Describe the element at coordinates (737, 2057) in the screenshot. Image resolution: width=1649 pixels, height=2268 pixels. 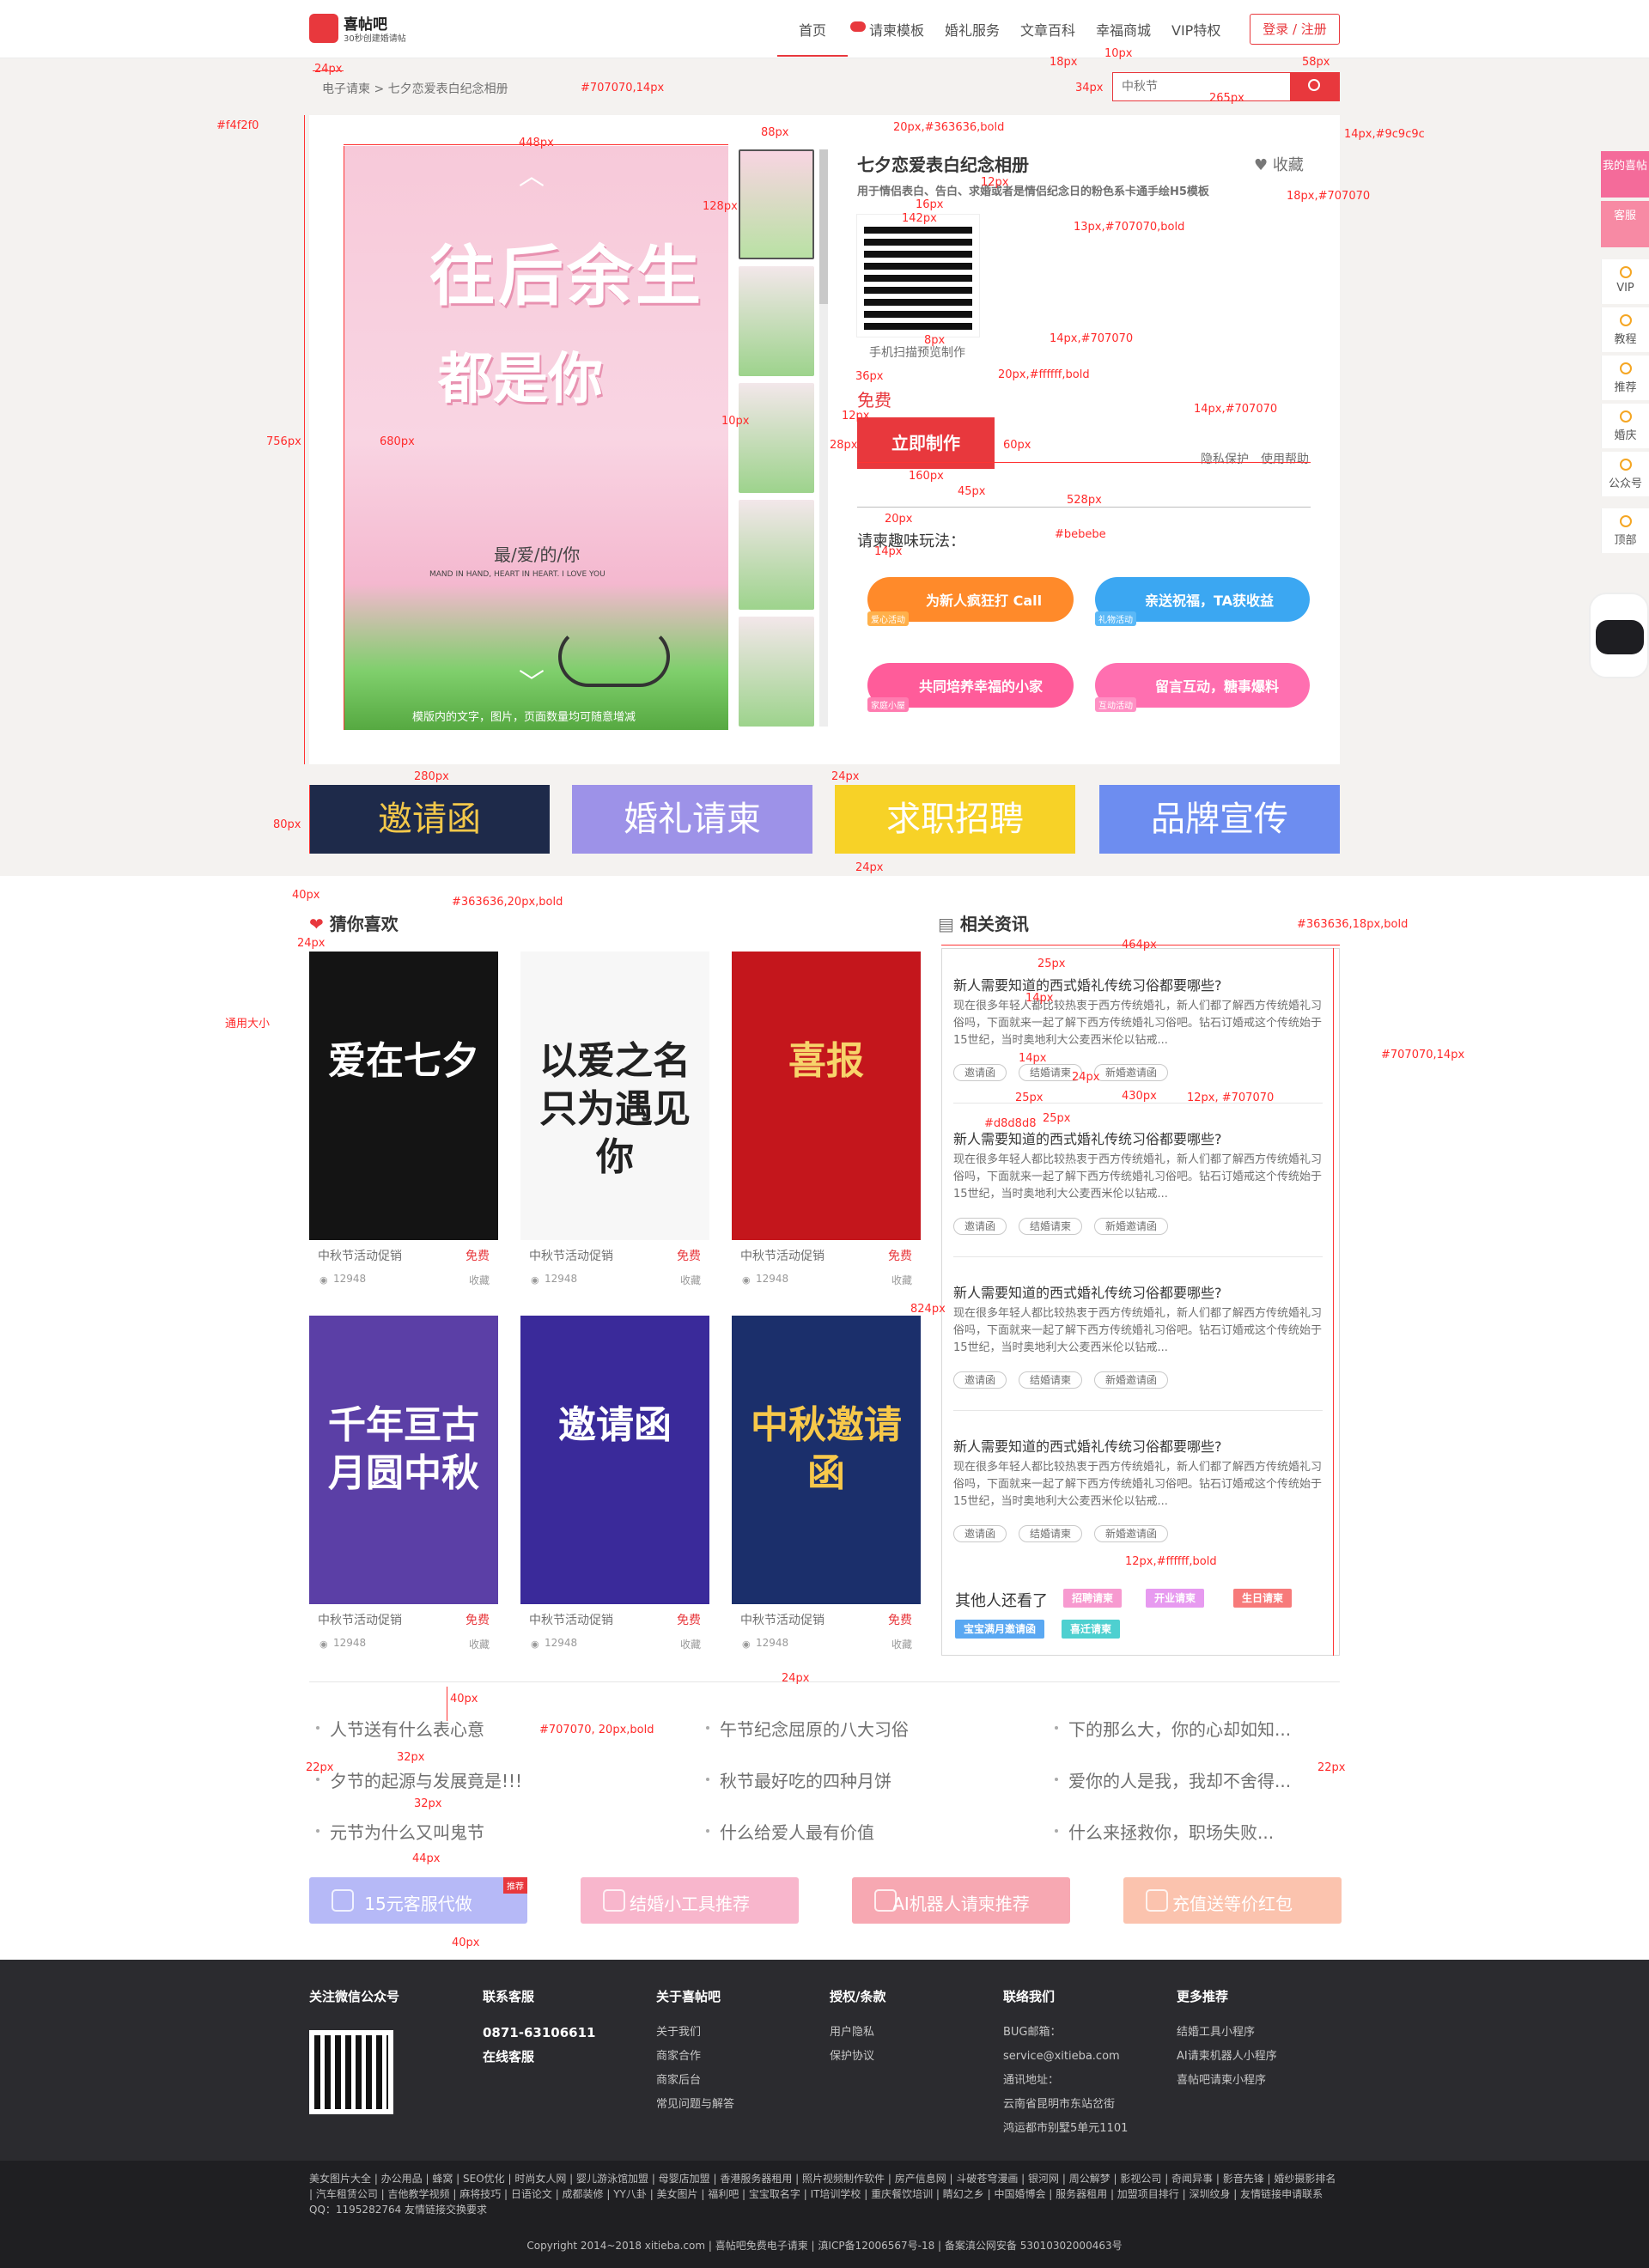
I see `footer-link: 商家合作` at that location.